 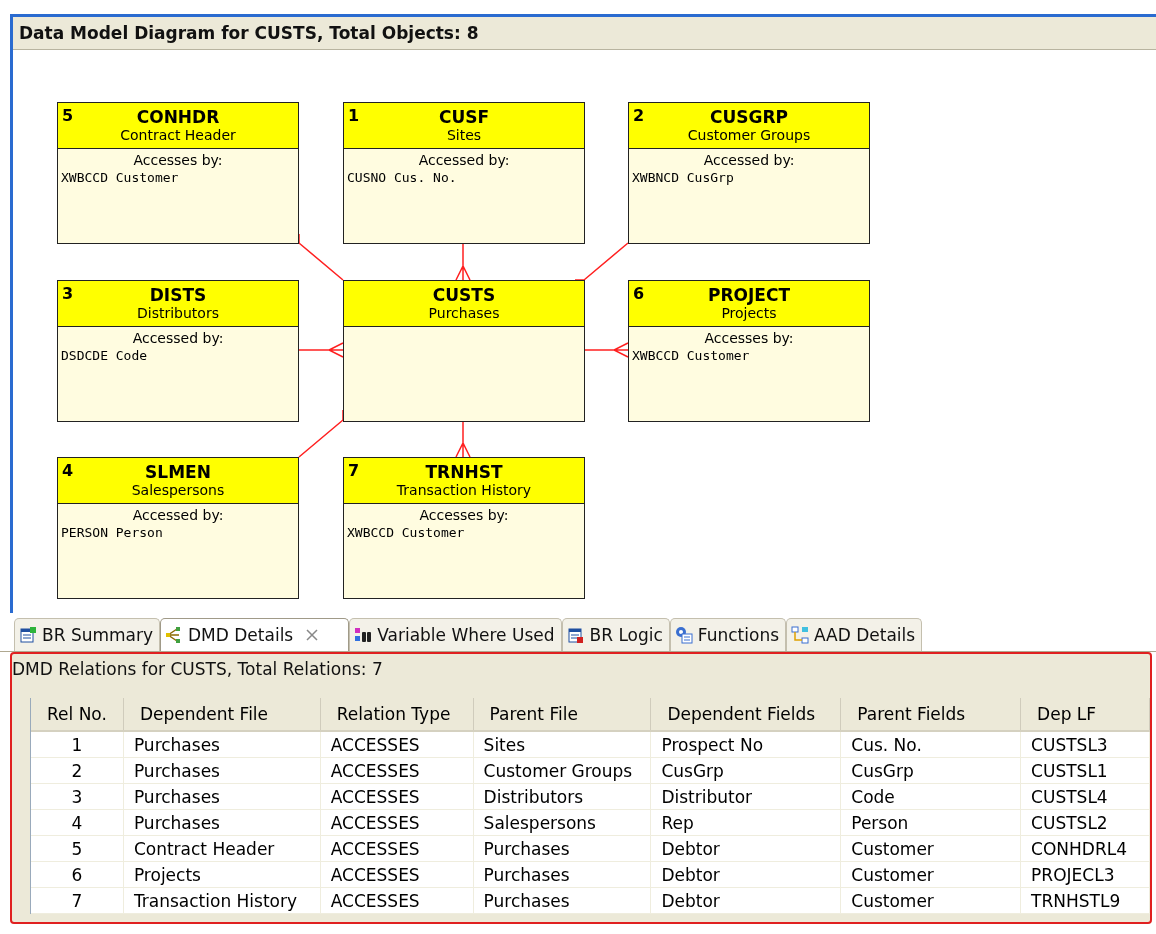 I want to click on close-icon, so click(x=312, y=635).